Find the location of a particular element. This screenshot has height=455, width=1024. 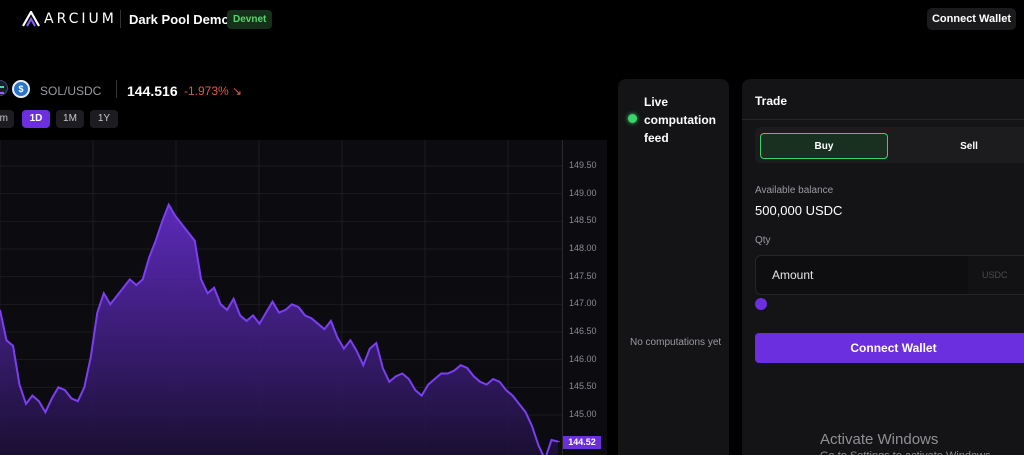

balance-value: 500,000 USDC is located at coordinates (799, 210).